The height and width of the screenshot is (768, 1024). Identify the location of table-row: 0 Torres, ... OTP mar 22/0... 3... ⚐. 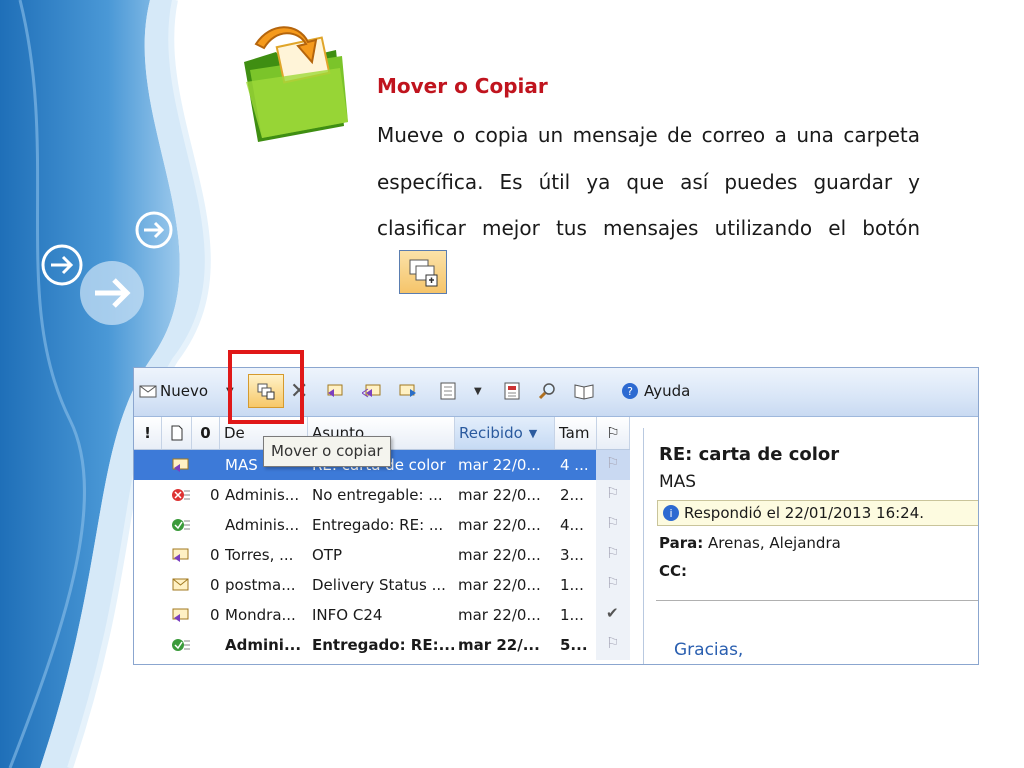
(382, 555).